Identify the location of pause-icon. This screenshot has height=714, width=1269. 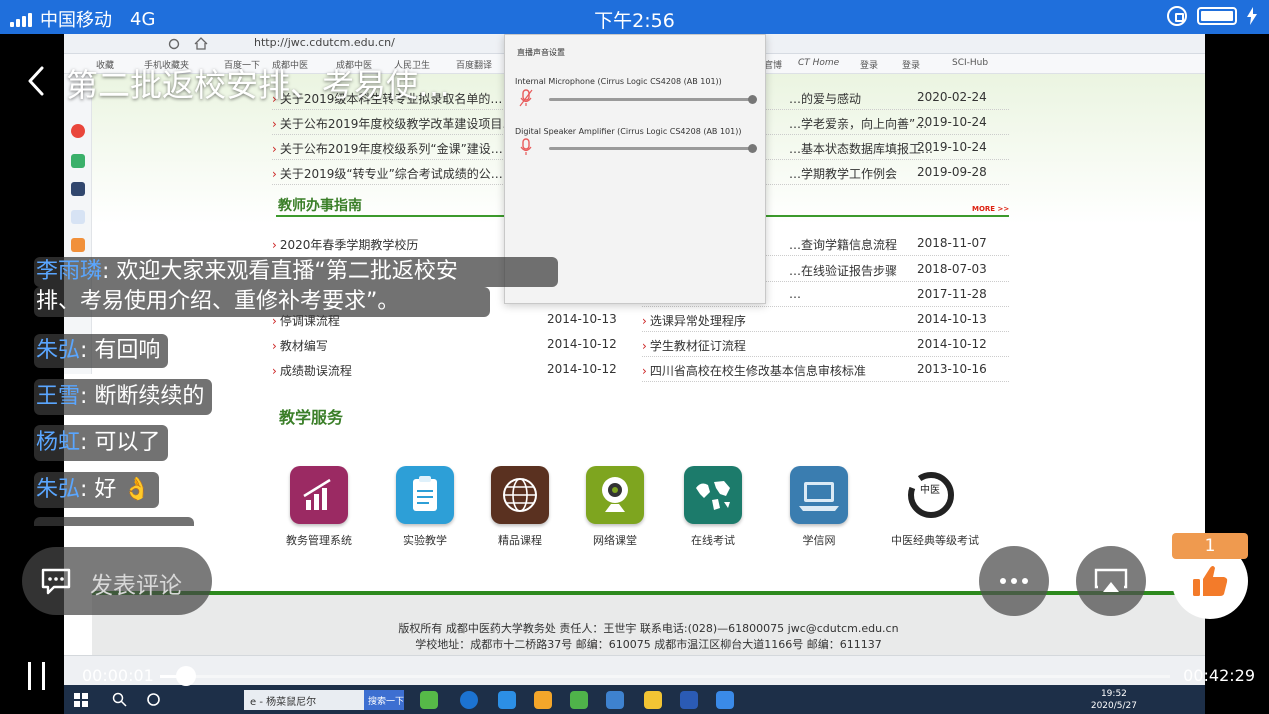
(40, 676).